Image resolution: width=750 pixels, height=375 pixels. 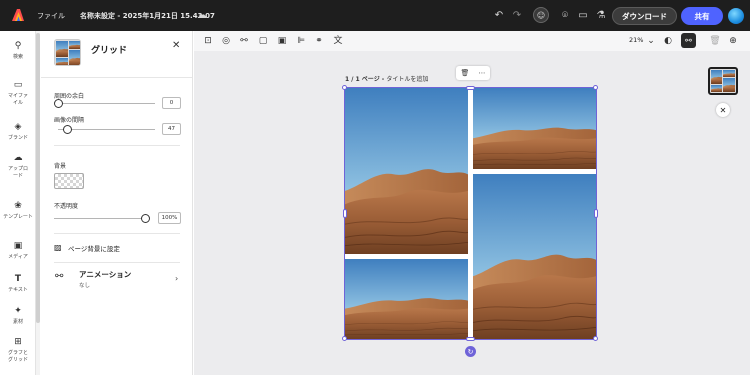 I want to click on gap-slider-thumb, so click(x=68, y=129).